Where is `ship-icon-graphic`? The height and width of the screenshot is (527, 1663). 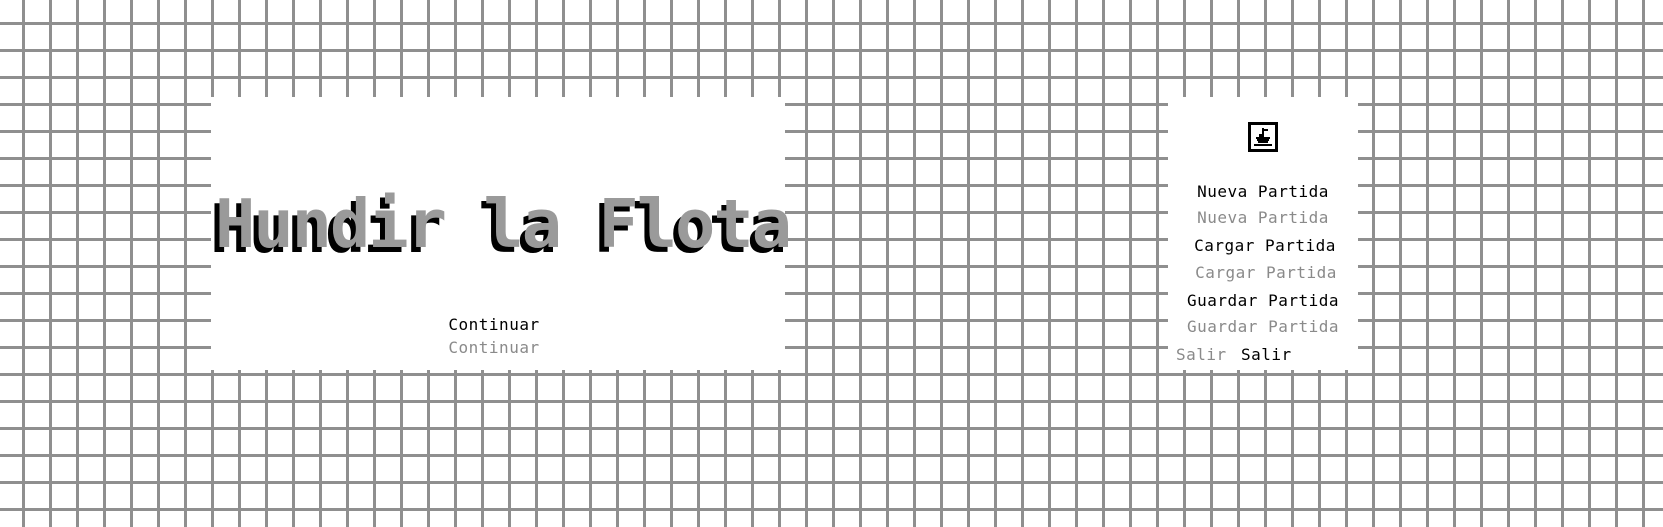 ship-icon-graphic is located at coordinates (1263, 137).